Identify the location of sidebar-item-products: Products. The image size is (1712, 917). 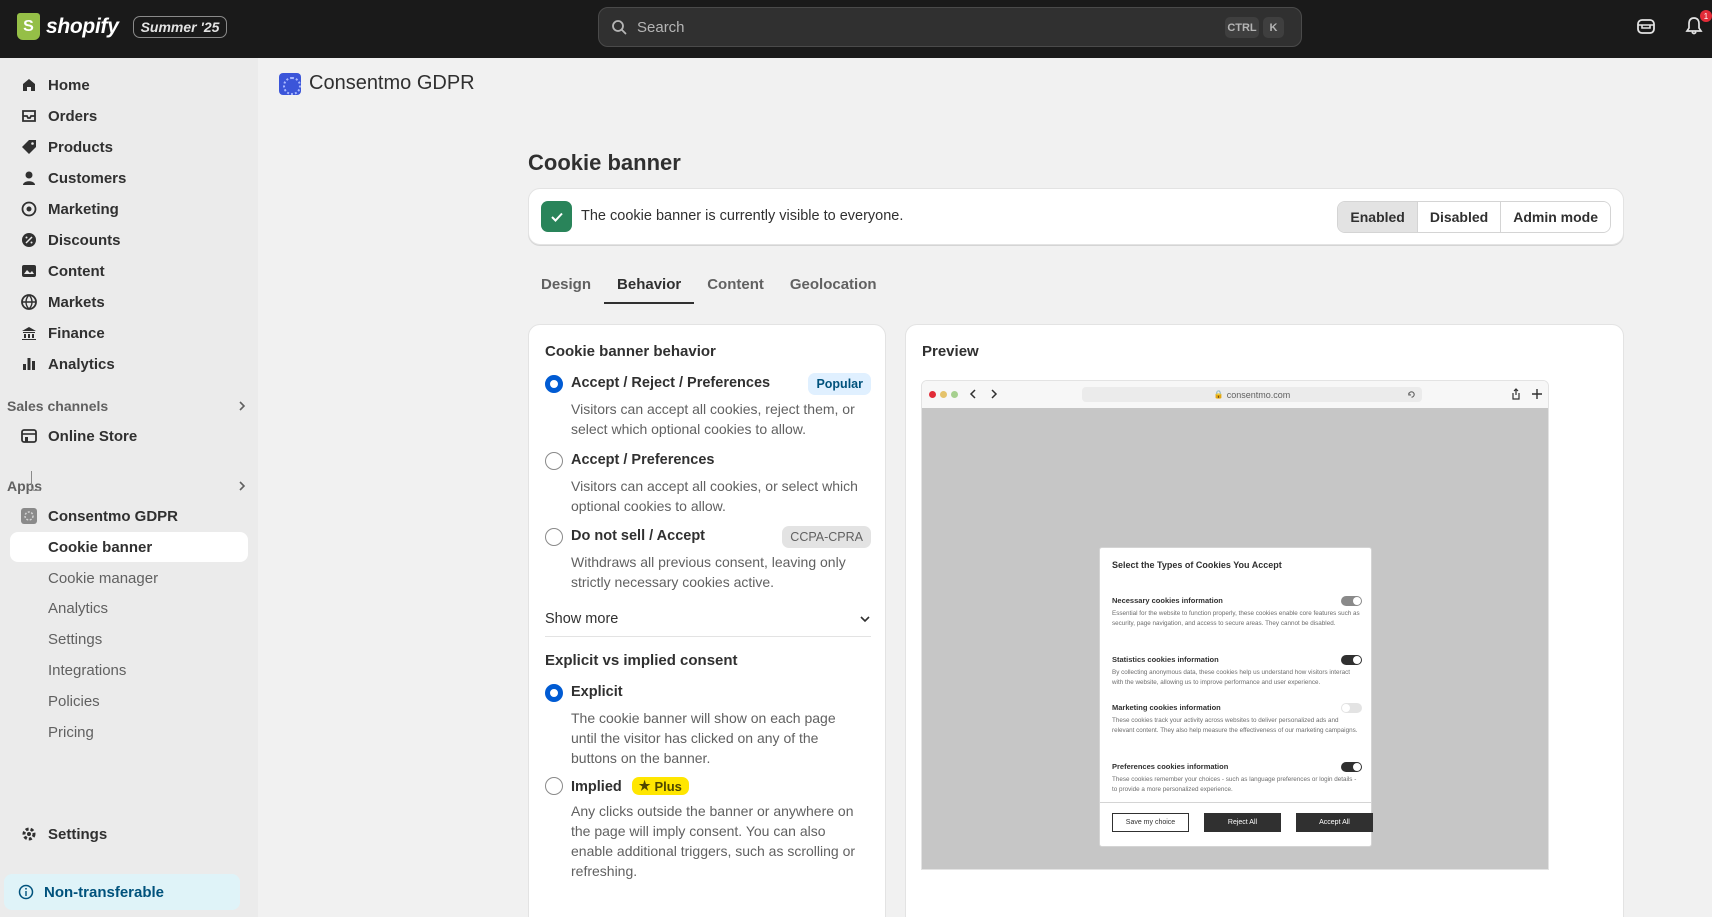
(129, 147).